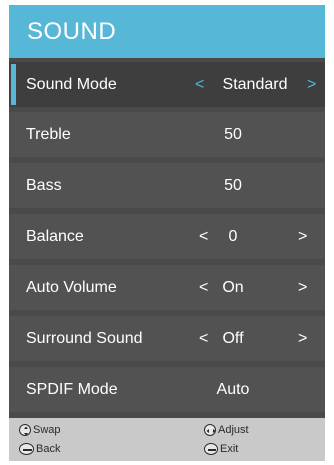 This screenshot has height=465, width=334. I want to click on left-right-icon, so click(210, 430).